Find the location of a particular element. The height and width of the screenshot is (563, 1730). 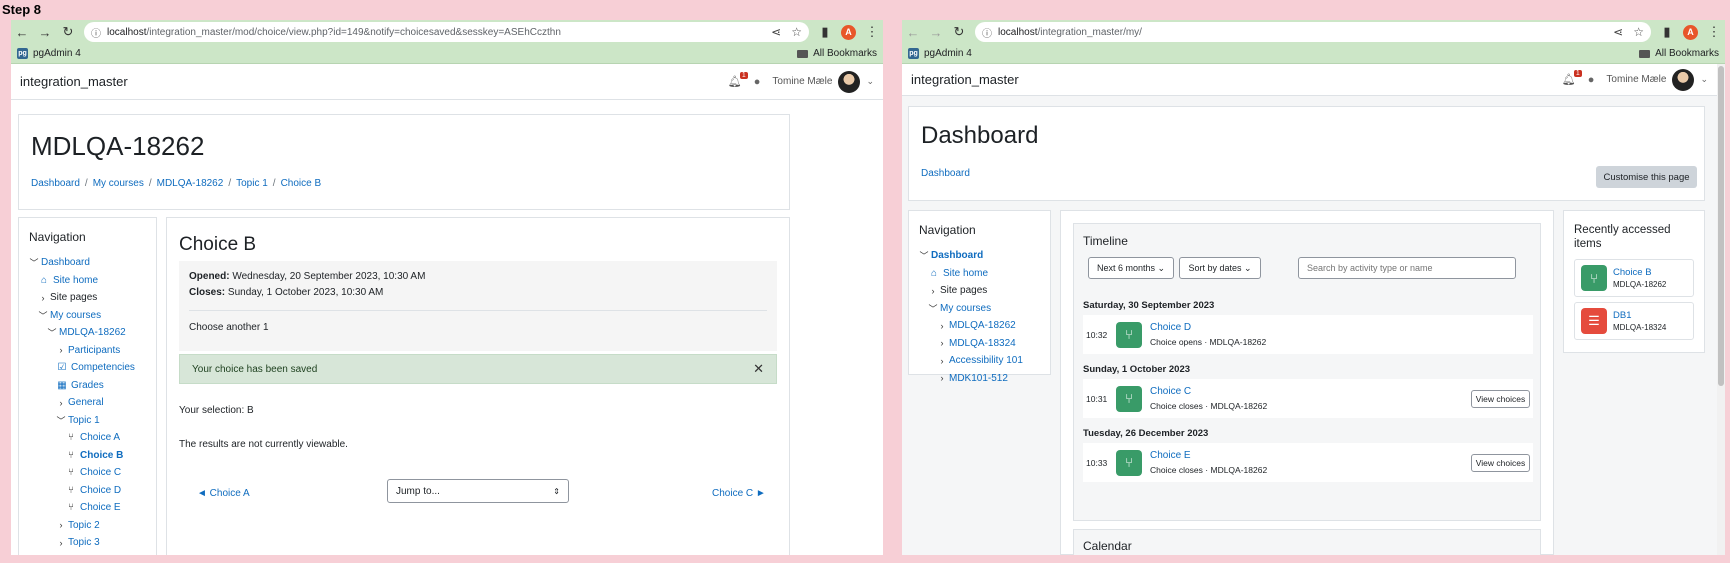

jump-to-select: Jump to... ⇕ is located at coordinates (478, 491).